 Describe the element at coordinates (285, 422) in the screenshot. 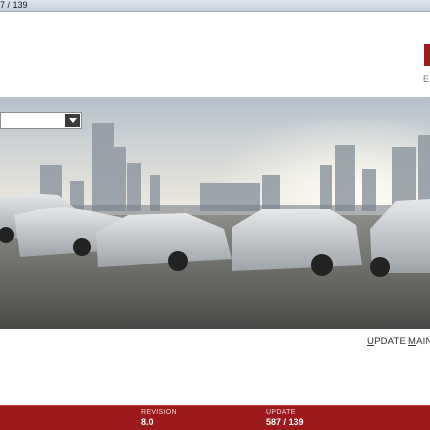

I see `update-value: 587 / 139` at that location.